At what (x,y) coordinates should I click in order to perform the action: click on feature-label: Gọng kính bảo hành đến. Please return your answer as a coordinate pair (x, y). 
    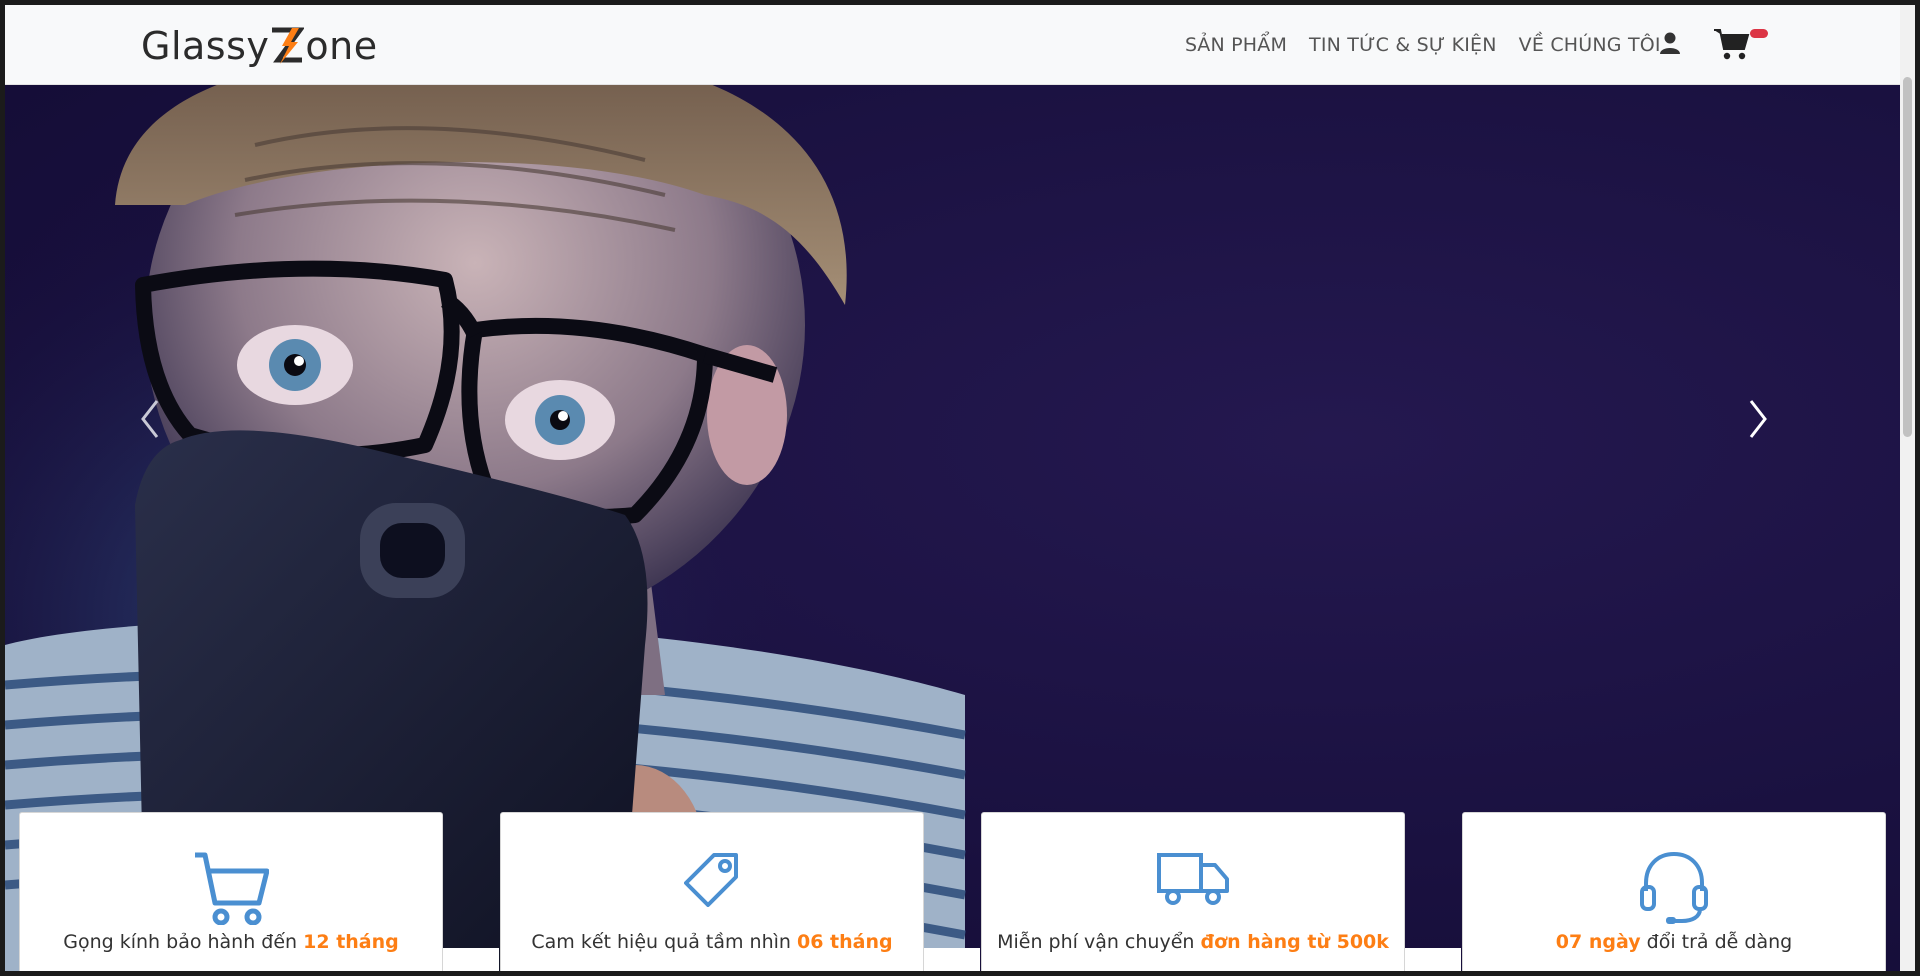
    Looking at the image, I should click on (183, 942).